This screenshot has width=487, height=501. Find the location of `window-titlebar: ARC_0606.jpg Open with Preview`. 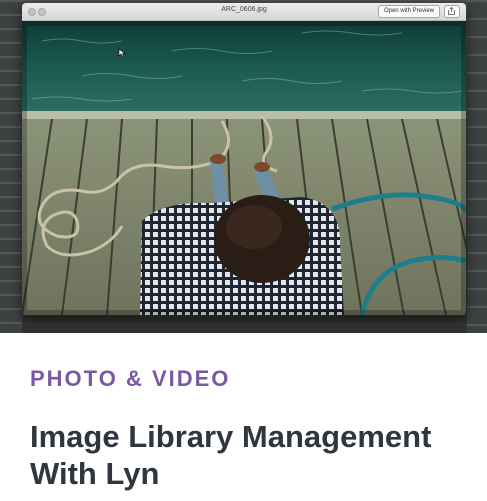

window-titlebar: ARC_0606.jpg Open with Preview is located at coordinates (244, 12).